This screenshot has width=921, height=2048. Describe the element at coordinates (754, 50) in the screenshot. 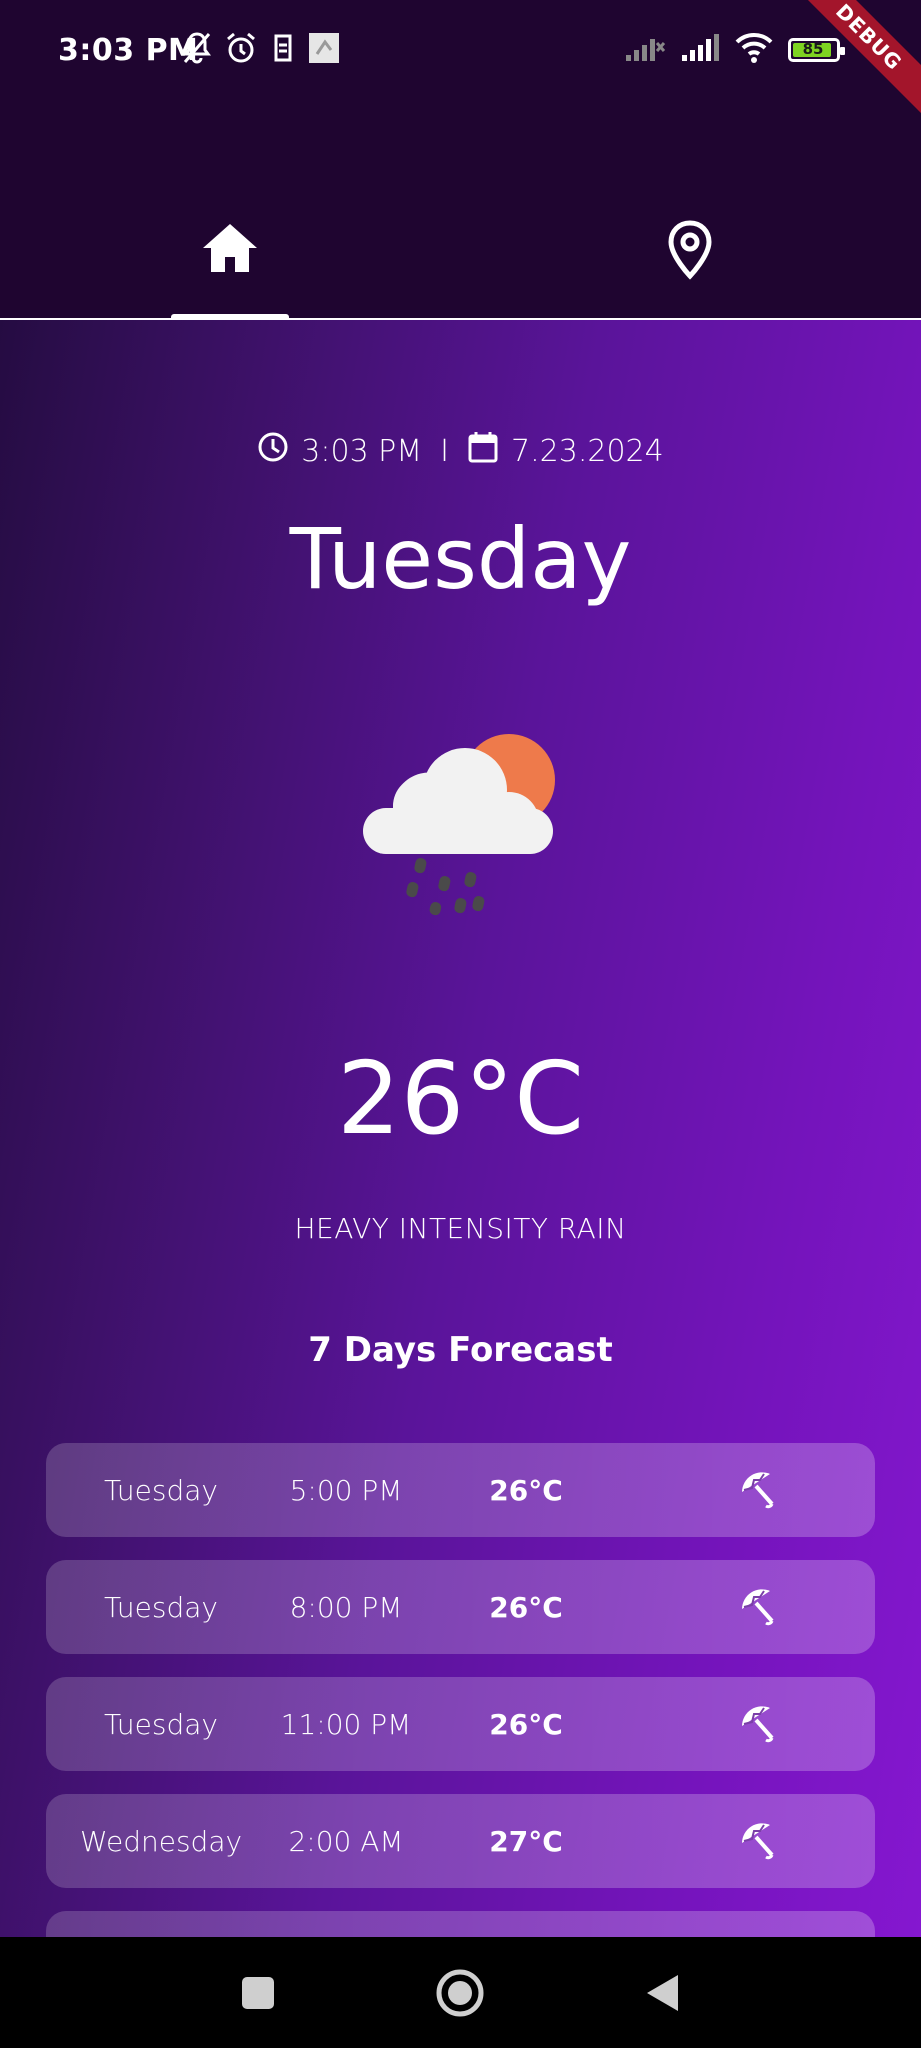

I see `wifi-icon` at that location.